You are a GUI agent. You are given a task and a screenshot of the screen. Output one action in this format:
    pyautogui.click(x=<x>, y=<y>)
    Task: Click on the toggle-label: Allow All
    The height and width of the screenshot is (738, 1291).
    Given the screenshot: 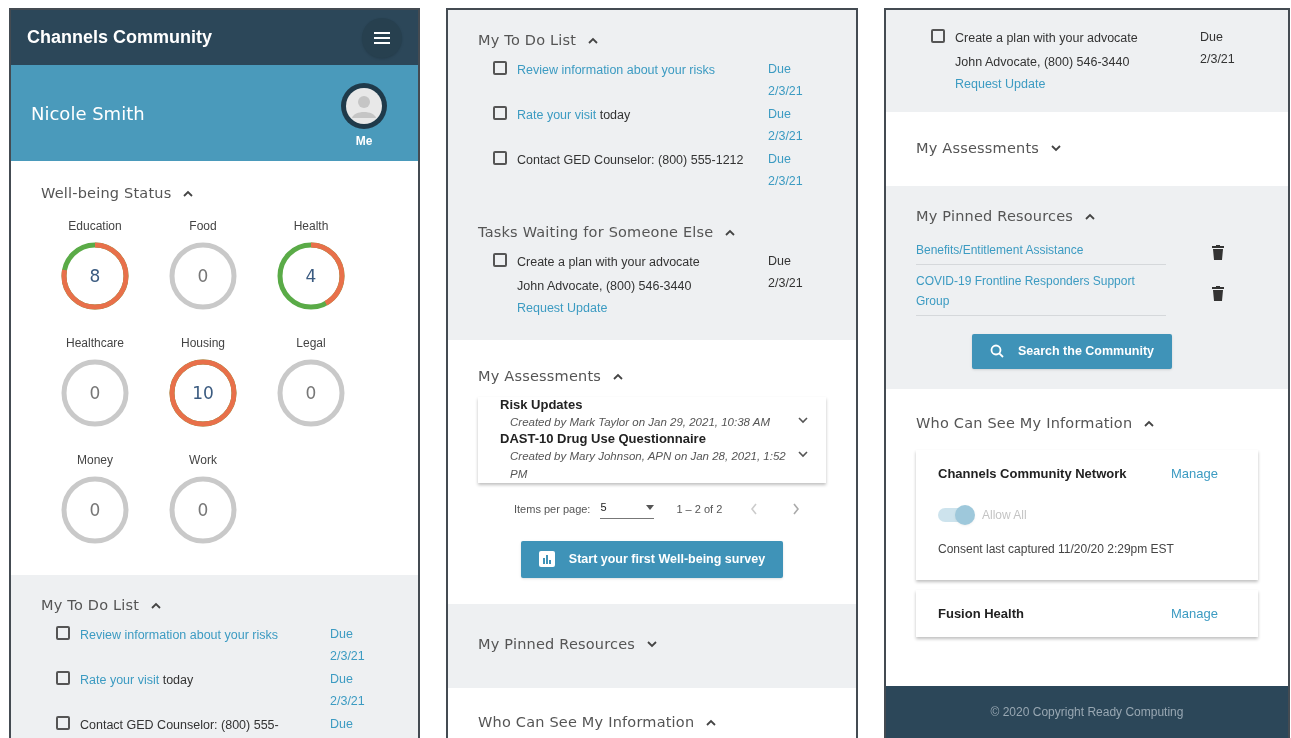 What is the action you would take?
    pyautogui.click(x=1004, y=515)
    